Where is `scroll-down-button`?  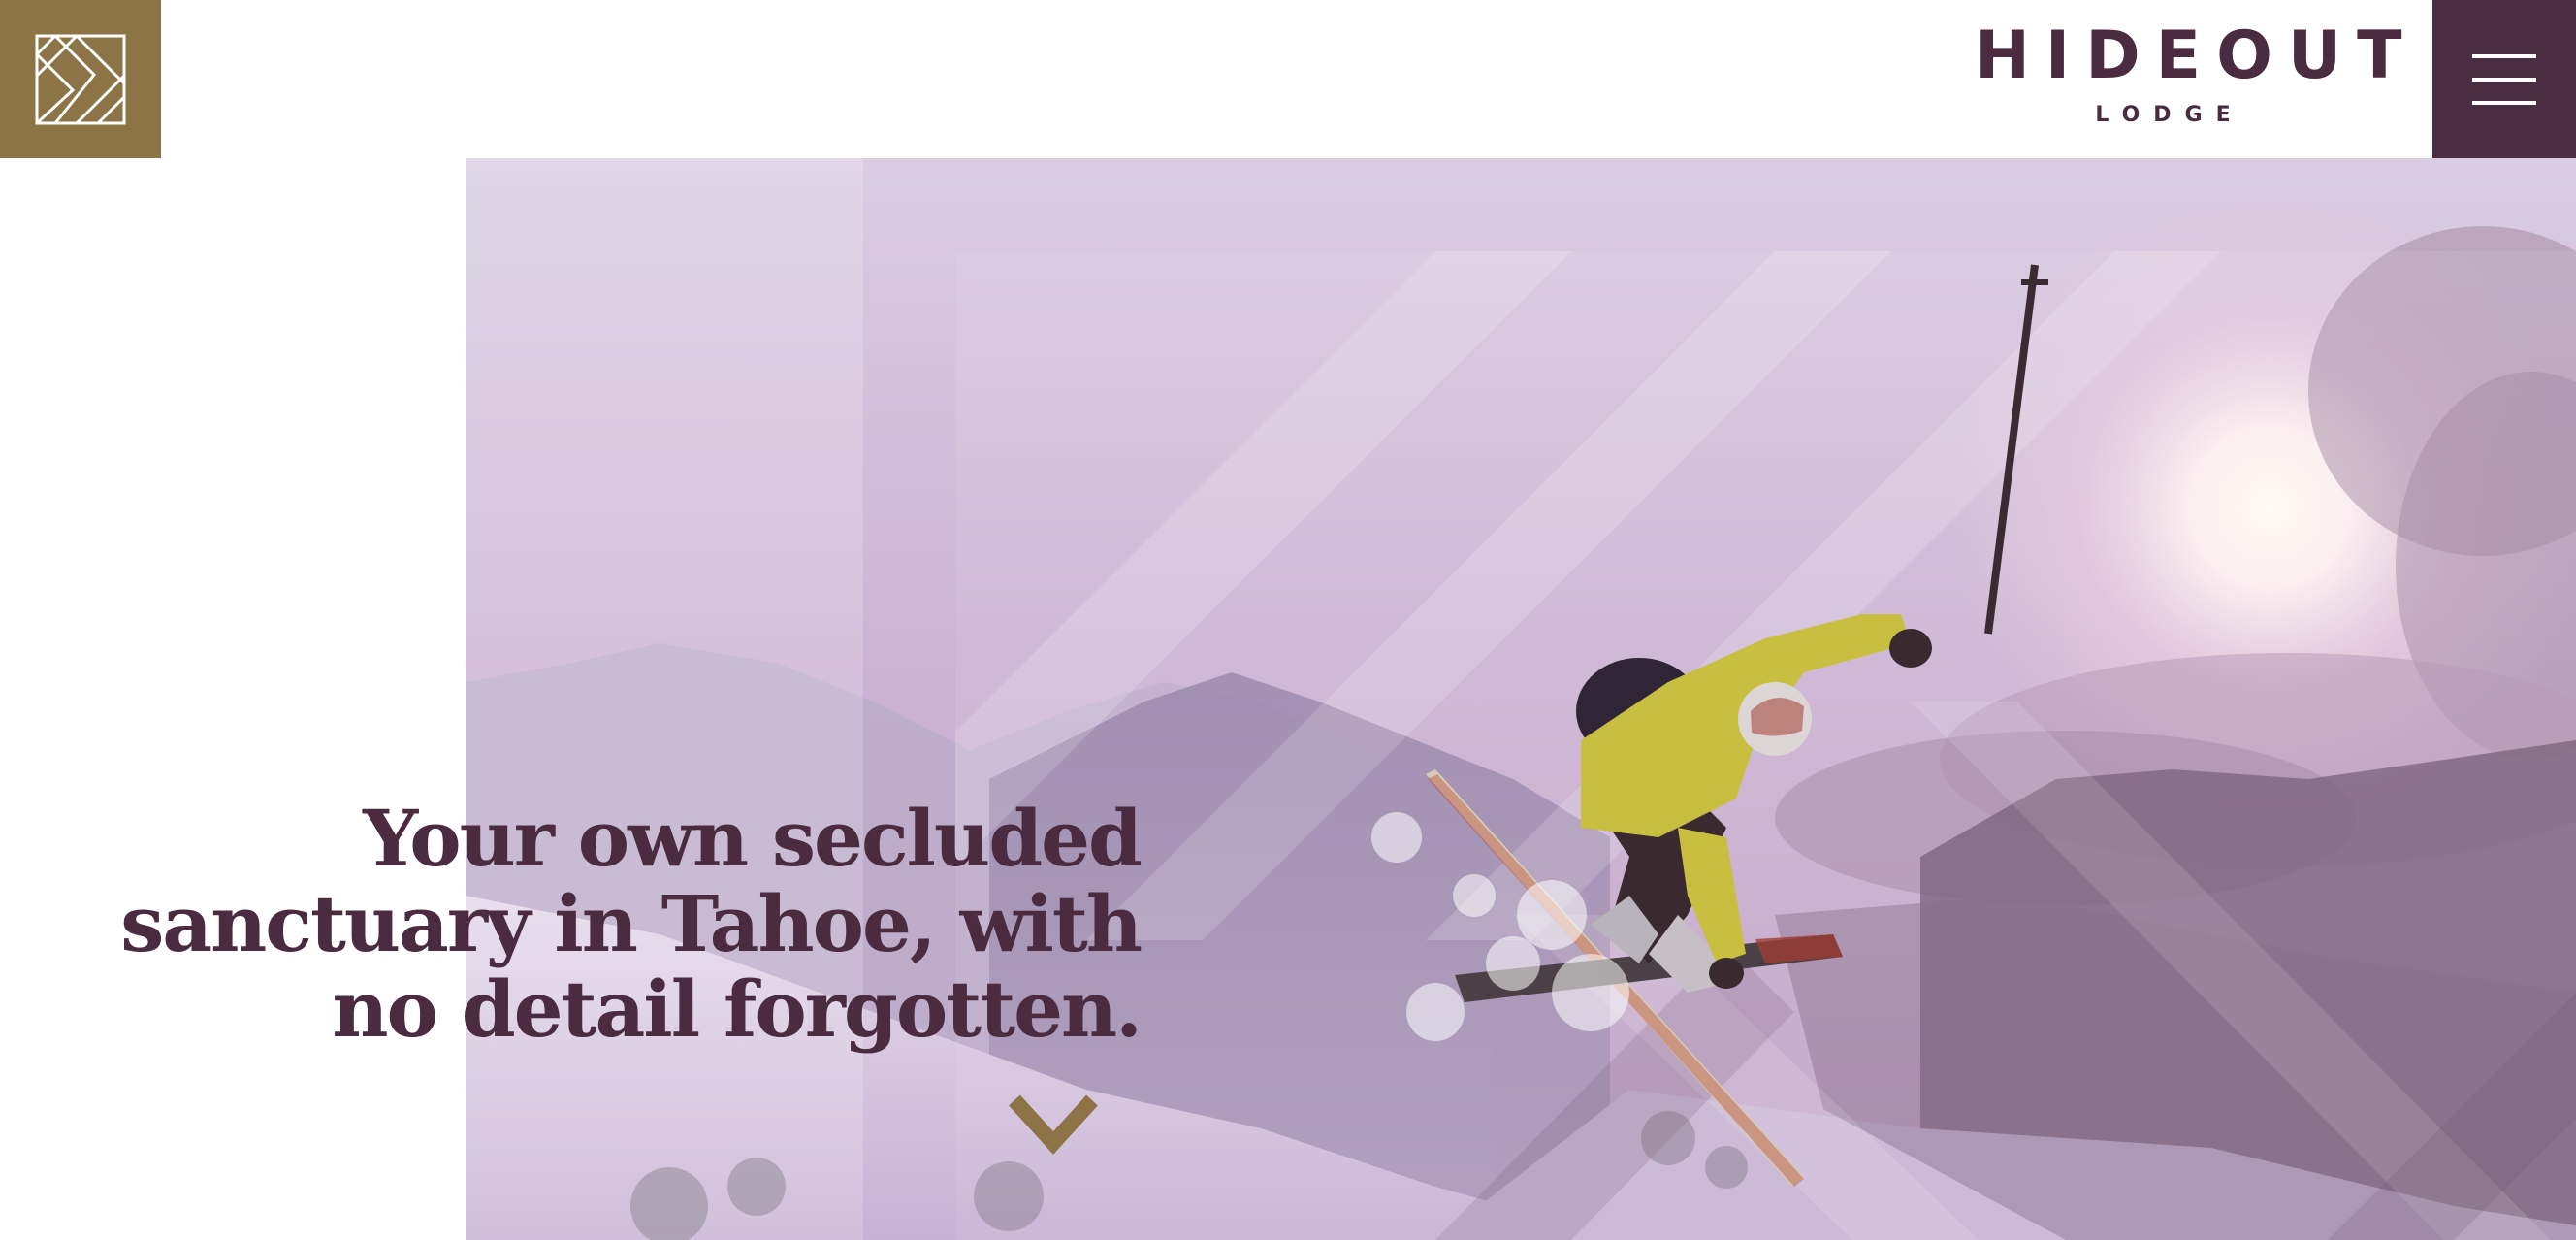
scroll-down-button is located at coordinates (1053, 1125).